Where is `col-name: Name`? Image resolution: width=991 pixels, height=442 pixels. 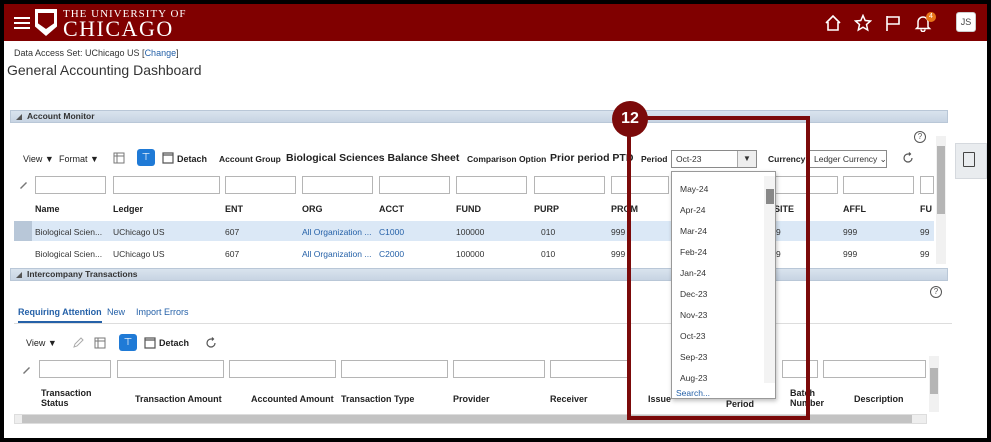 col-name: Name is located at coordinates (47, 209).